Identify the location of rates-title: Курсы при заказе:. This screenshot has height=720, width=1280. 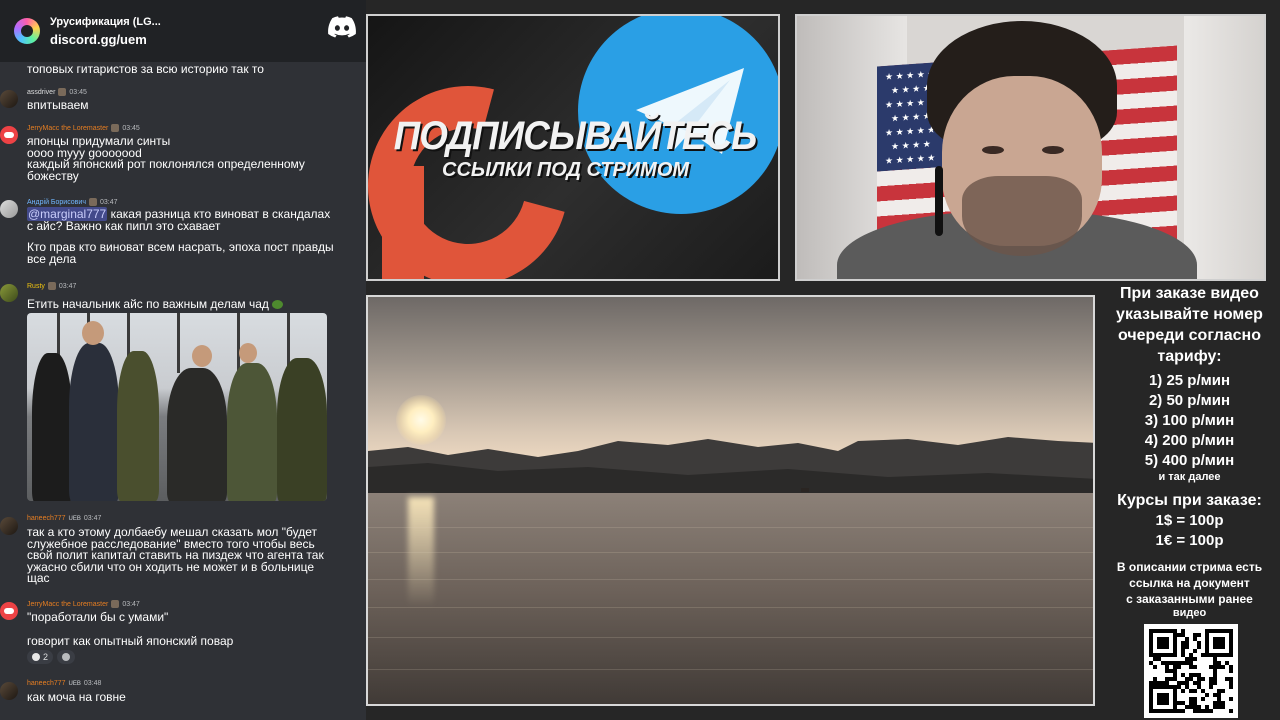
(1189, 500).